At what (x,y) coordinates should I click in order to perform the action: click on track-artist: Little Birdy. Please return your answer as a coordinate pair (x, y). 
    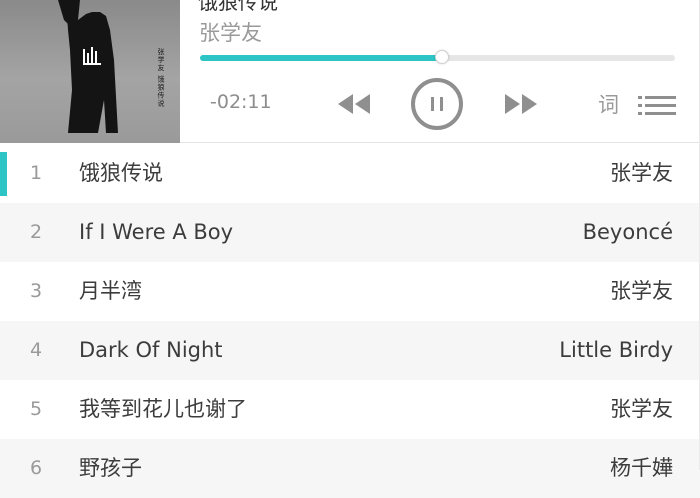
    Looking at the image, I should click on (616, 350).